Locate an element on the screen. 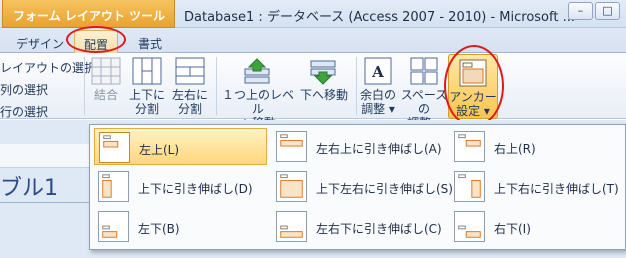 The width and height of the screenshot is (626, 258). anchor-top-left-icon is located at coordinates (114, 147).